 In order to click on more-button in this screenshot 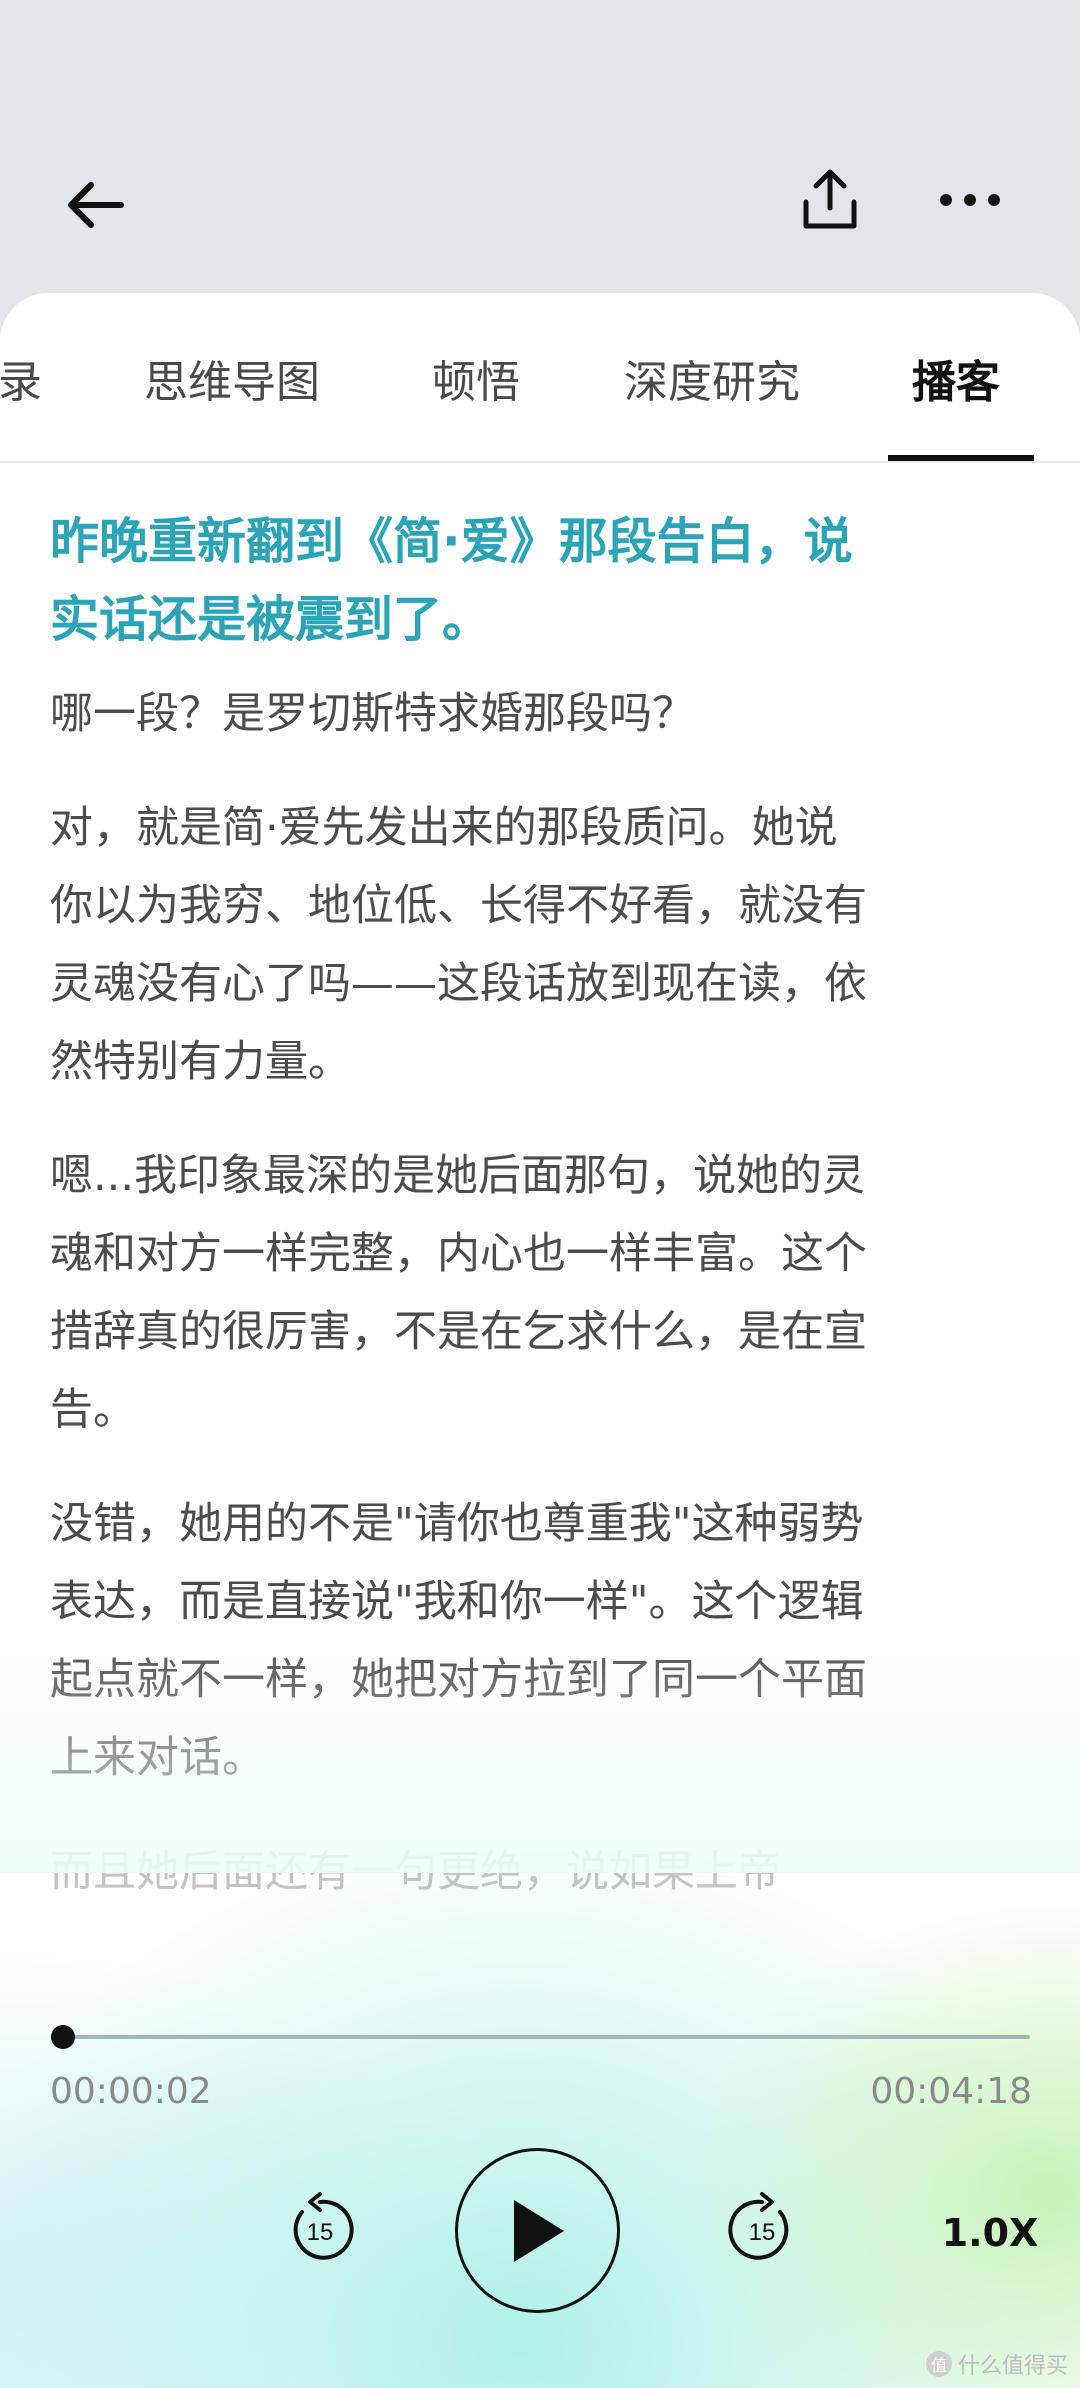, I will do `click(970, 200)`.